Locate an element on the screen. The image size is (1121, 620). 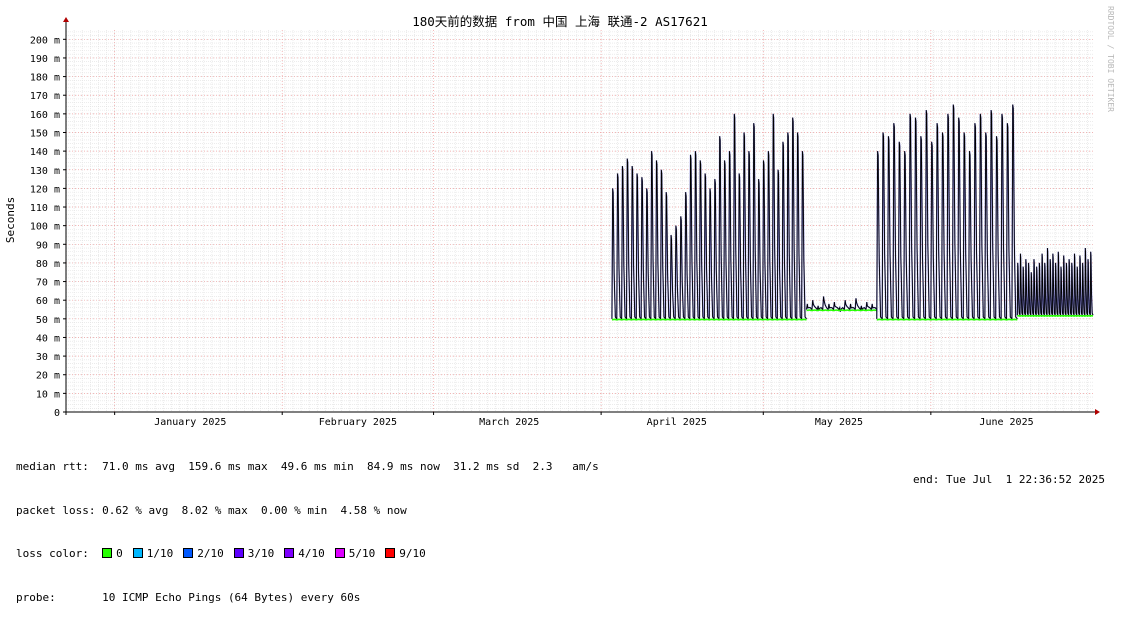
loss-legend-label: 5/10 is located at coordinates (362, 553).